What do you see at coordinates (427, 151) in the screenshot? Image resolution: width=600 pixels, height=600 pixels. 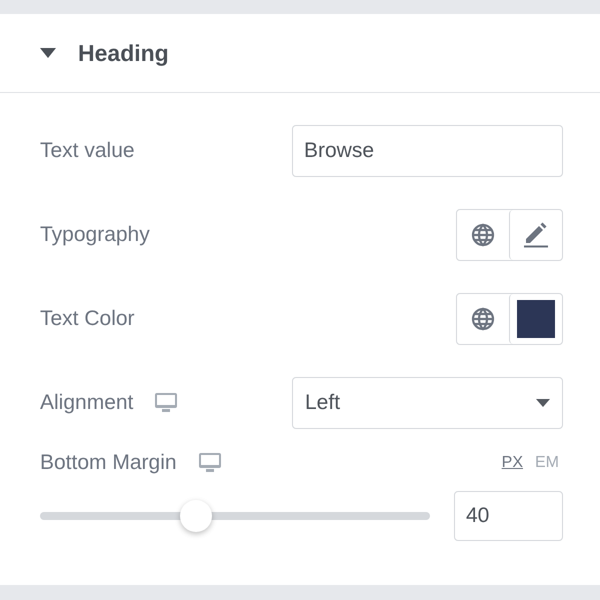 I see `text-input: Browse` at bounding box center [427, 151].